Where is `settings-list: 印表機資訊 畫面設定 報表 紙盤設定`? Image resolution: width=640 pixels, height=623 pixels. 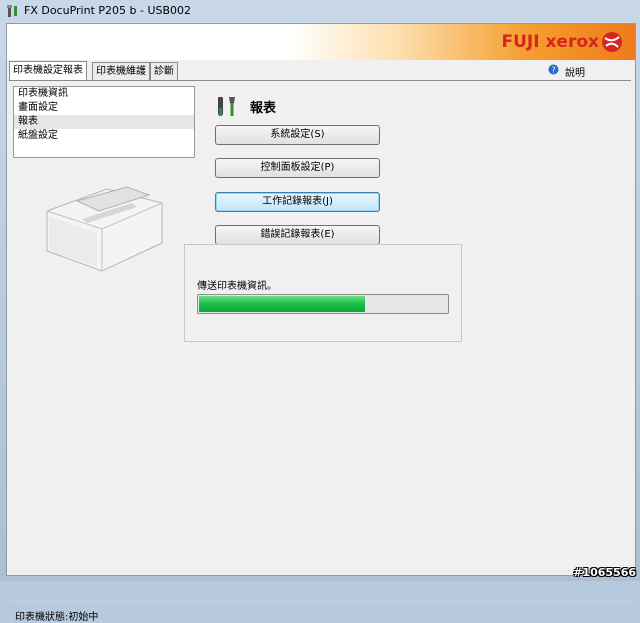 settings-list: 印表機資訊 畫面設定 報表 紙盤設定 is located at coordinates (104, 122).